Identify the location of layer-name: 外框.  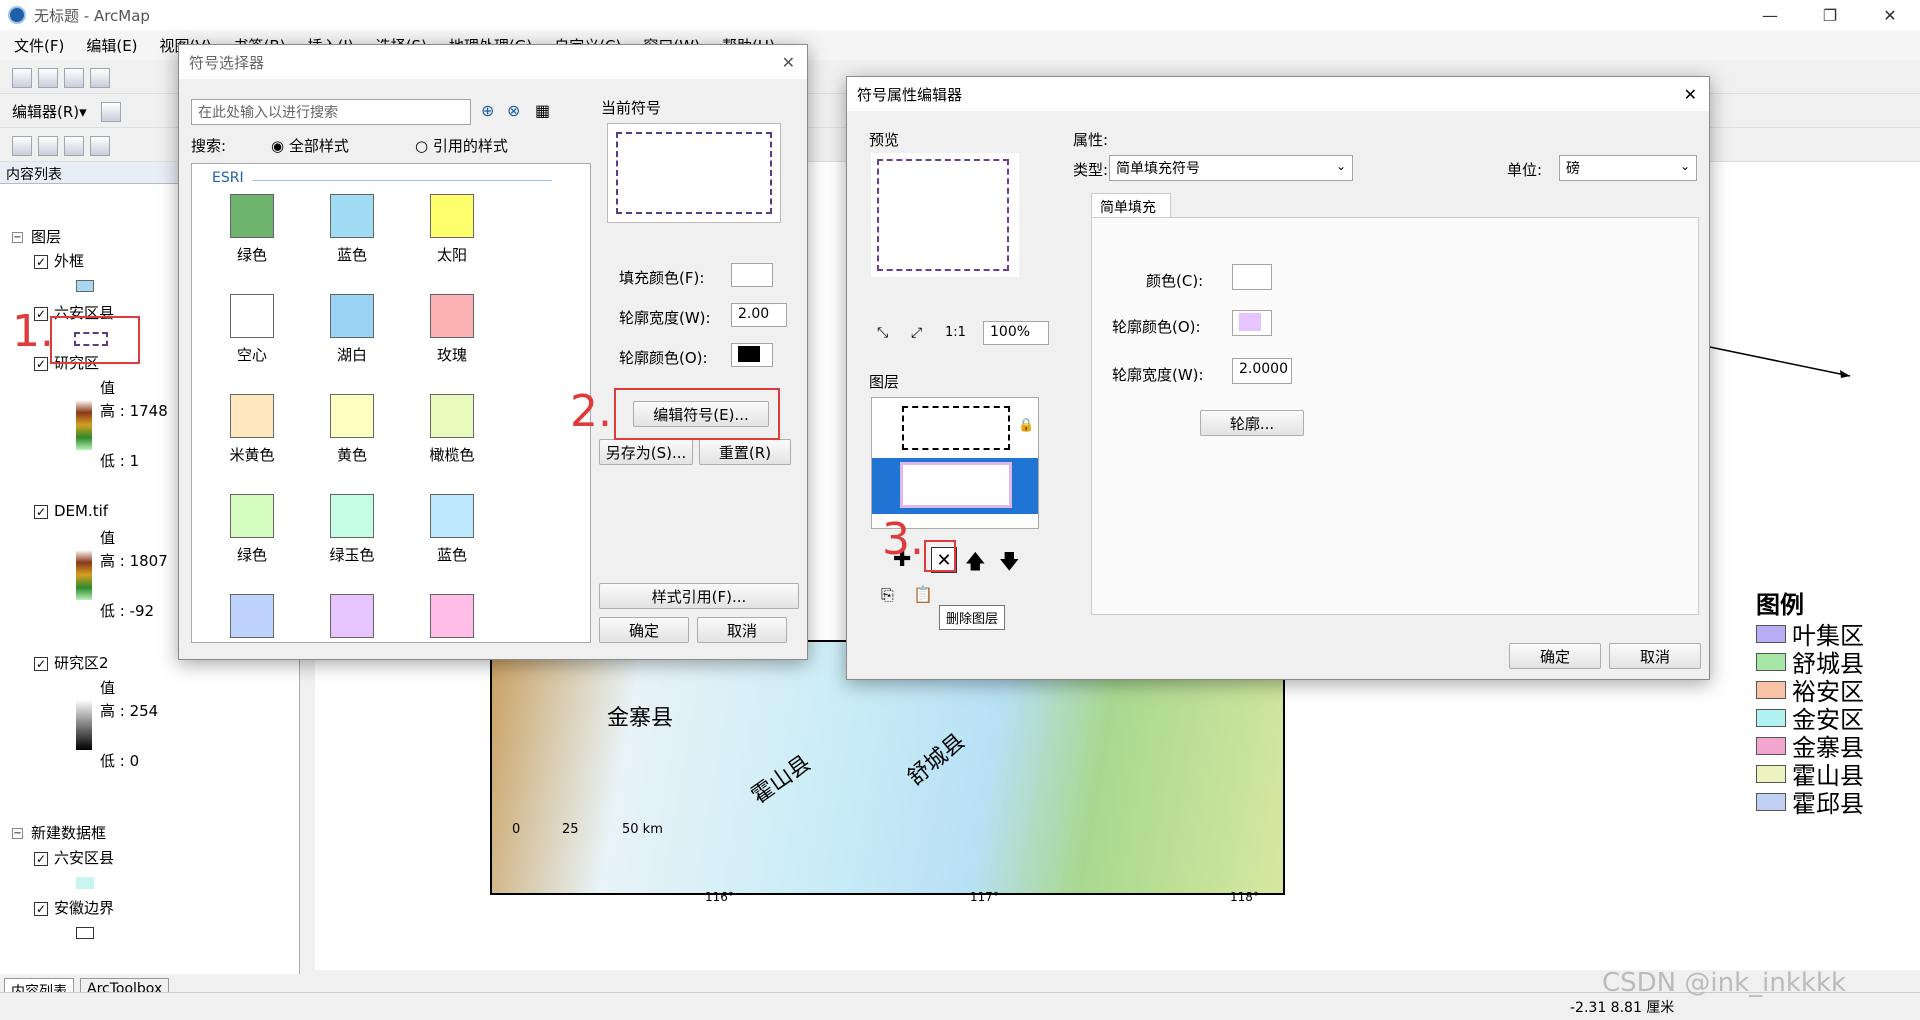
(69, 261).